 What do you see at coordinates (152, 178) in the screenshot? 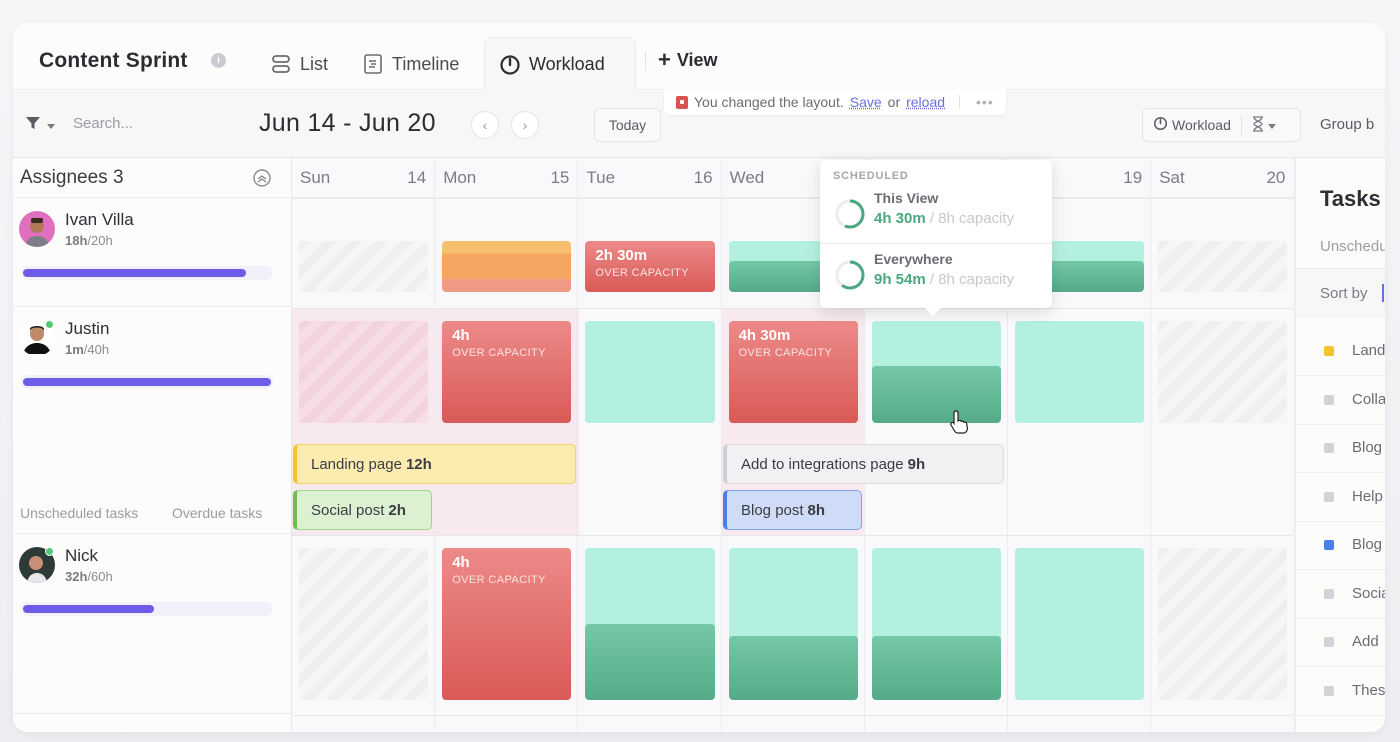
I see `assignees-header: Assignees 3` at bounding box center [152, 178].